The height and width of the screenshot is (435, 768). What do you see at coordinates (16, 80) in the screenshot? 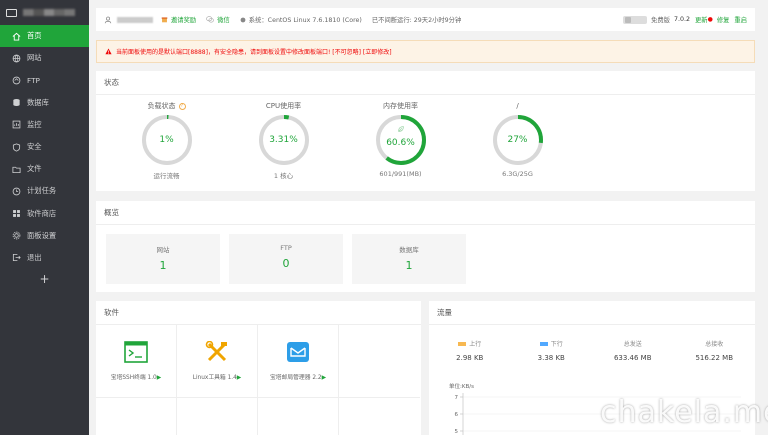
I see `ftp-icon` at bounding box center [16, 80].